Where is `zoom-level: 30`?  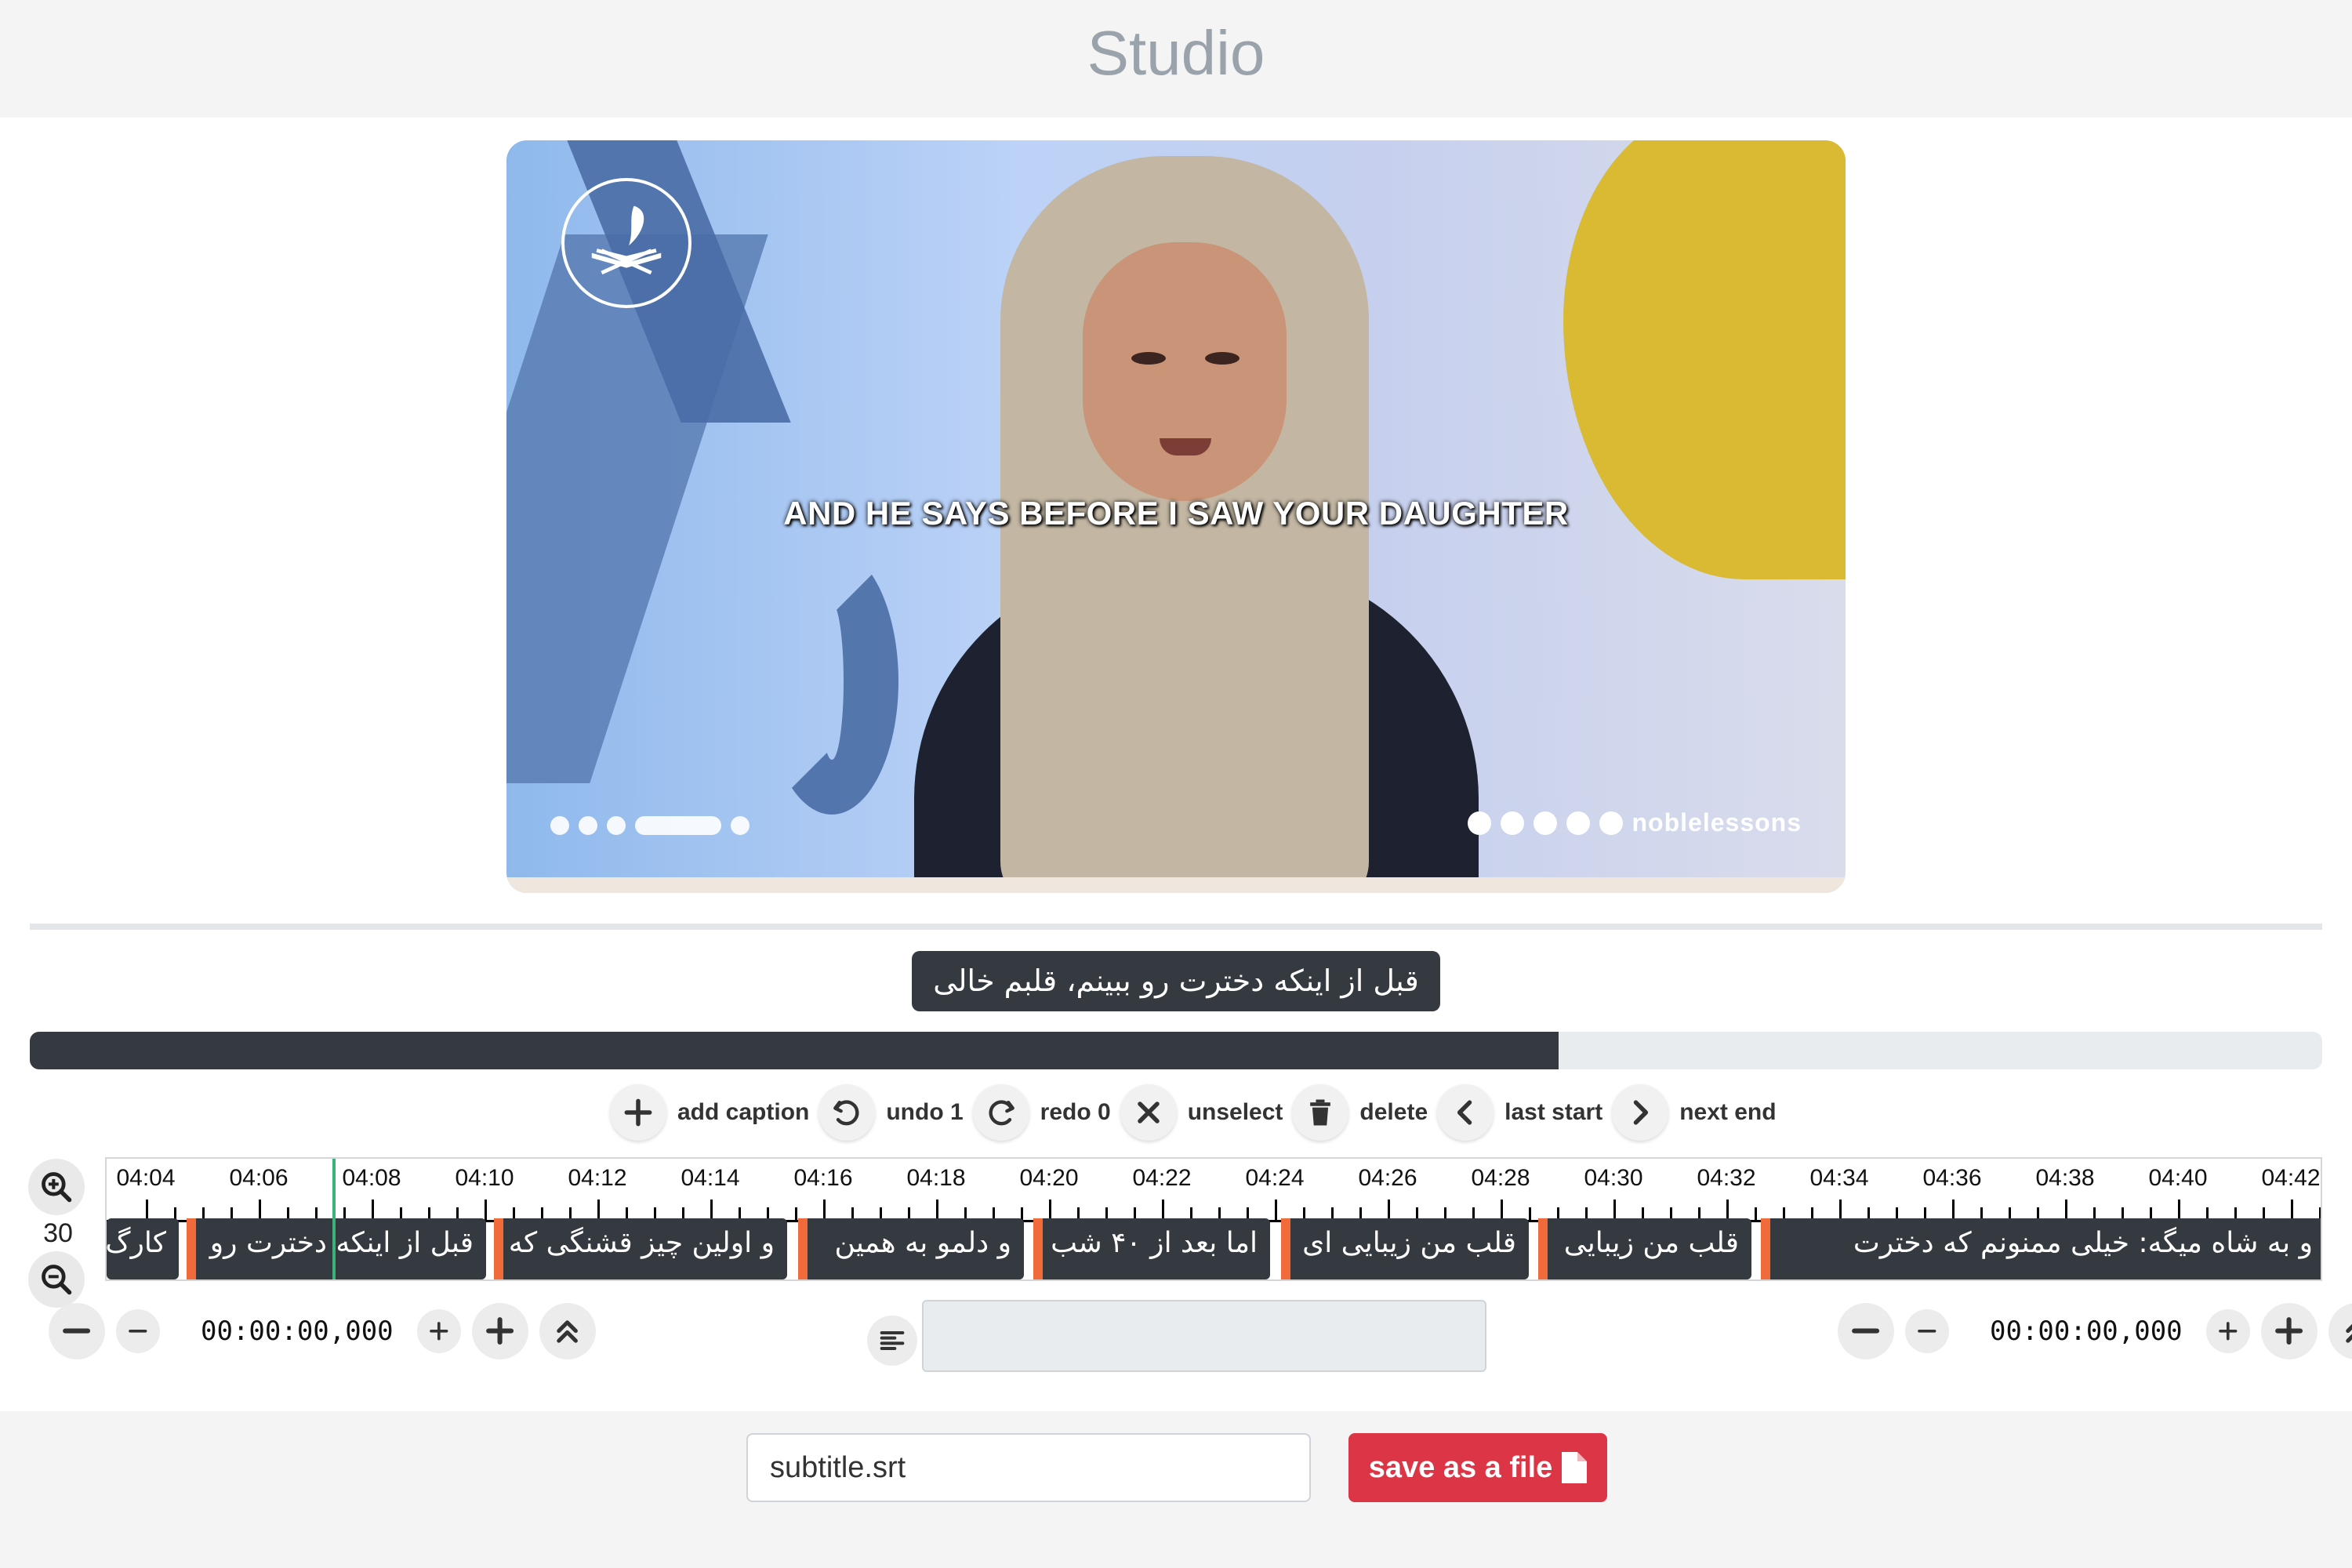
zoom-level: 30 is located at coordinates (58, 1233).